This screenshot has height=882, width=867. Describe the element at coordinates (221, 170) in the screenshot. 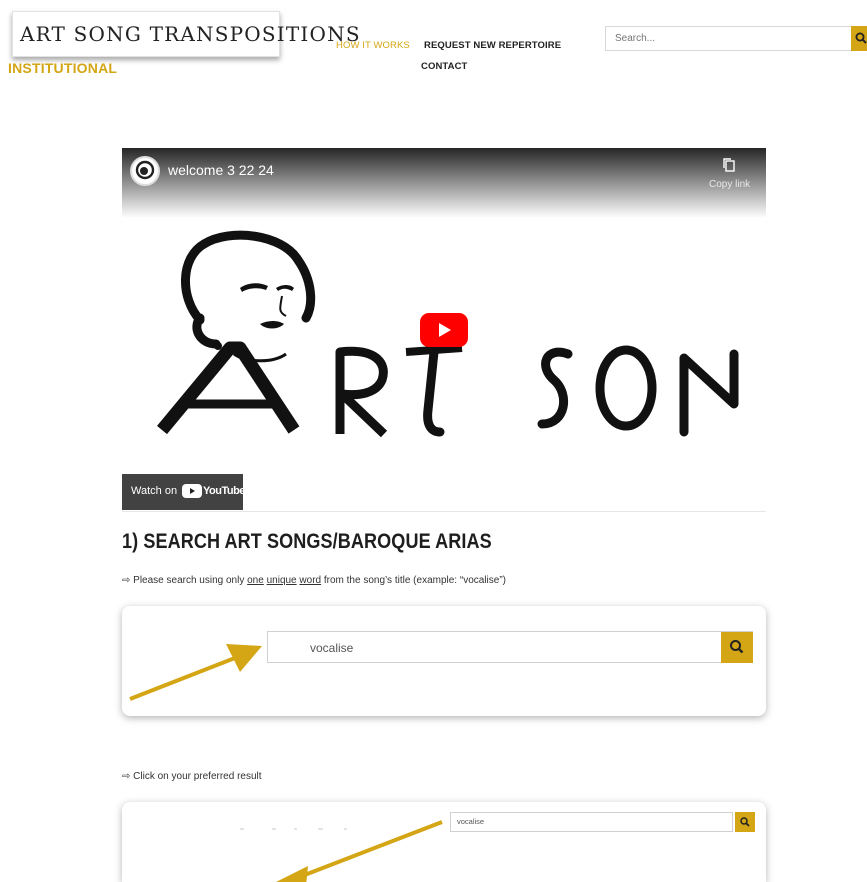

I see `video-title: welcome 3 22 24` at that location.